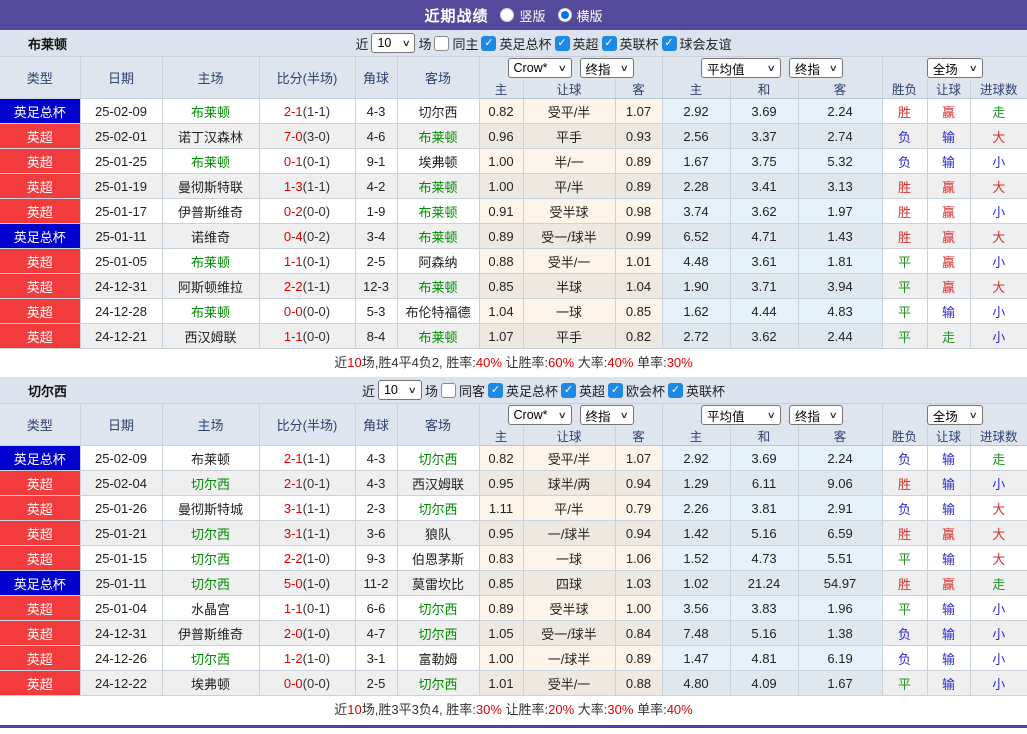 The width and height of the screenshot is (1027, 734). I want to click on home-team: 诺维奇, so click(211, 236).